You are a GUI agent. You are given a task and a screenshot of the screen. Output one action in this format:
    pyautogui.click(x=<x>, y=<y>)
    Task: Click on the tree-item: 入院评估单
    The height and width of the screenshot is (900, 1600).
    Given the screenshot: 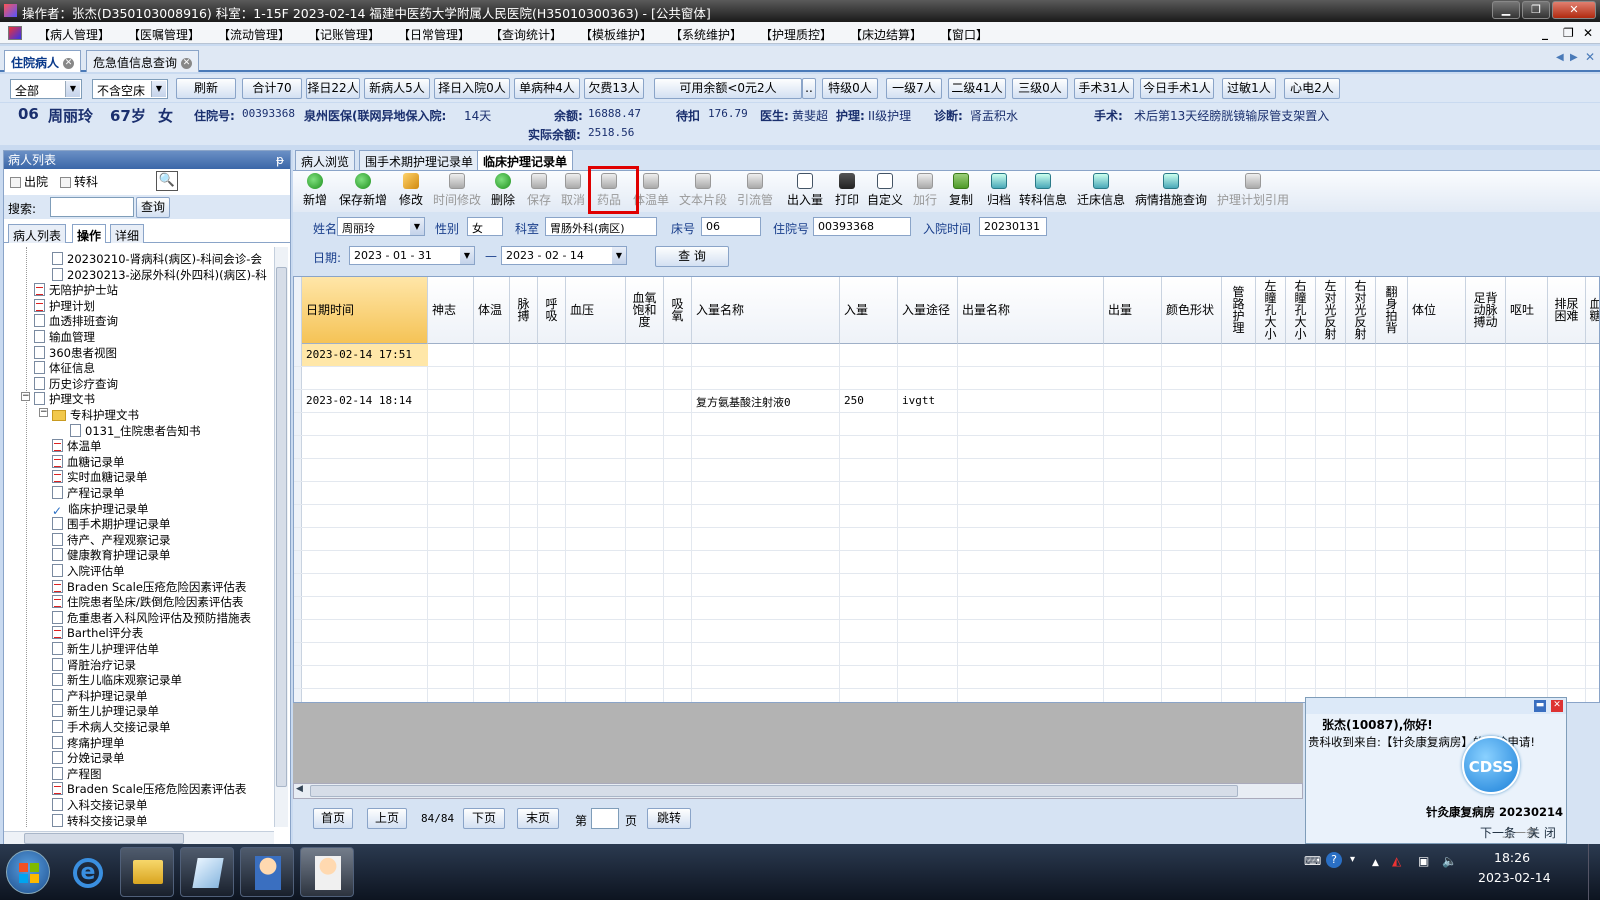 What is the action you would take?
    pyautogui.click(x=88, y=571)
    